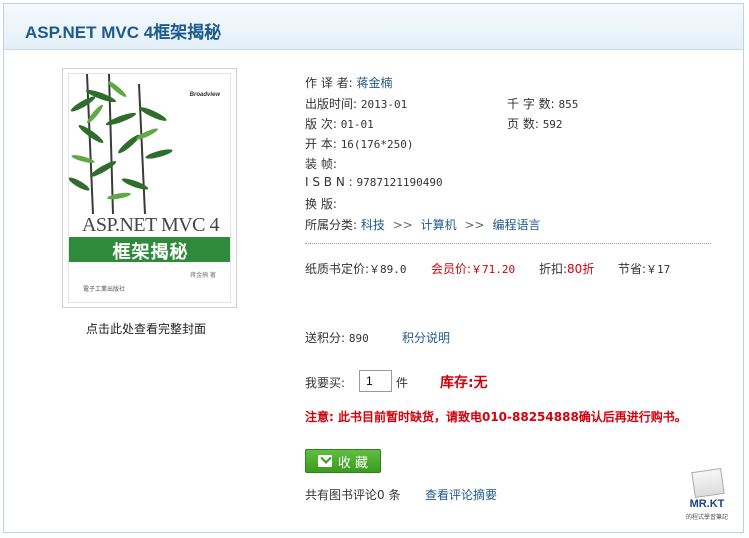 The image size is (749, 538). I want to click on points-help-link: 积分说明, so click(426, 337).